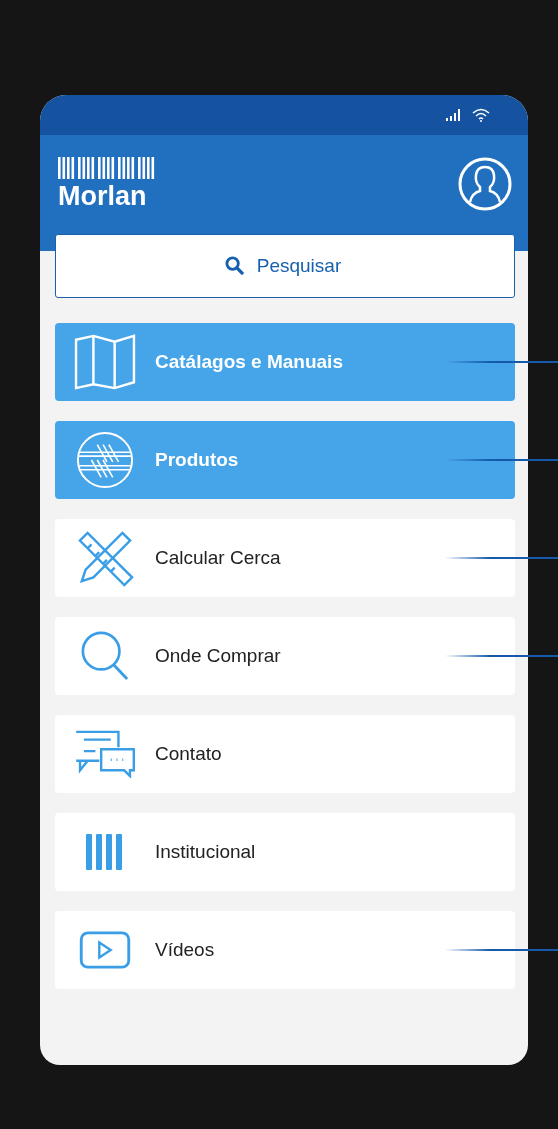 The width and height of the screenshot is (558, 1129). I want to click on vertical-bars-icon, so click(105, 852).